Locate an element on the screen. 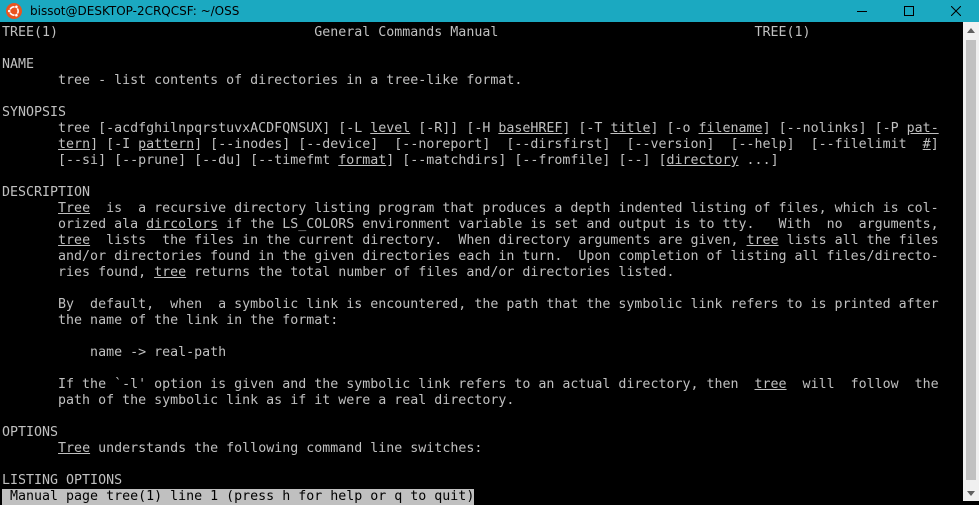 This screenshot has width=979, height=505. maximize-button is located at coordinates (909, 11).